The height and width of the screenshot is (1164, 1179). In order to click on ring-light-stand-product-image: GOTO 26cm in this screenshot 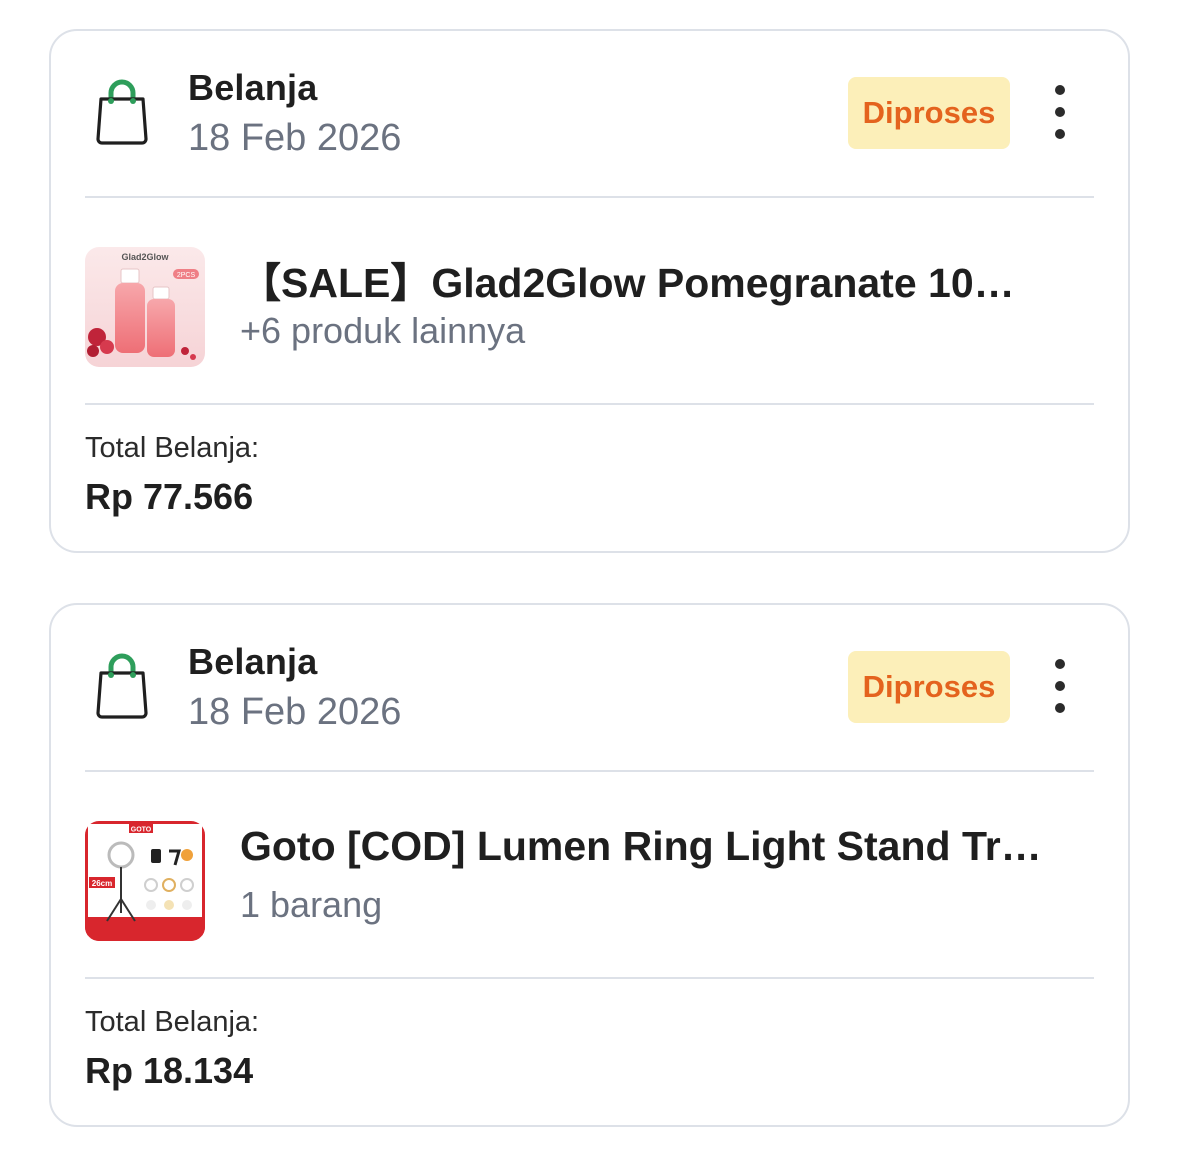, I will do `click(145, 881)`.